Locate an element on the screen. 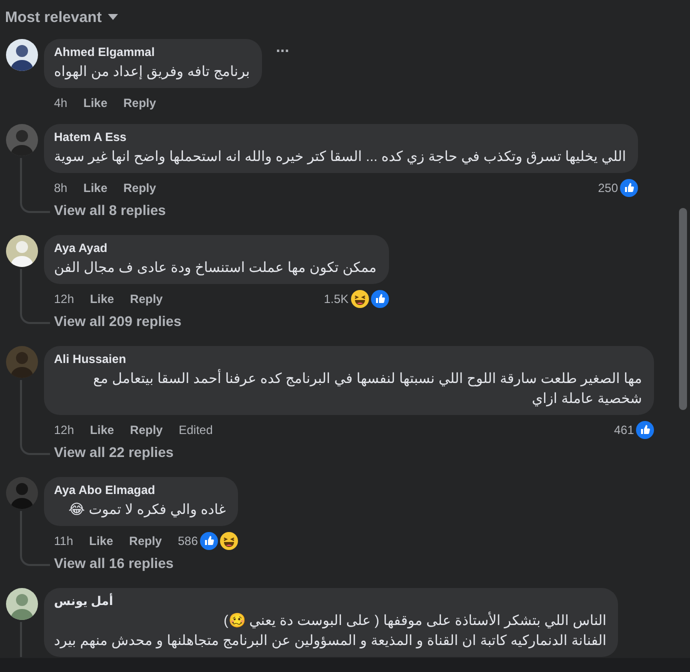  reaction-count: 1.5K is located at coordinates (336, 299).